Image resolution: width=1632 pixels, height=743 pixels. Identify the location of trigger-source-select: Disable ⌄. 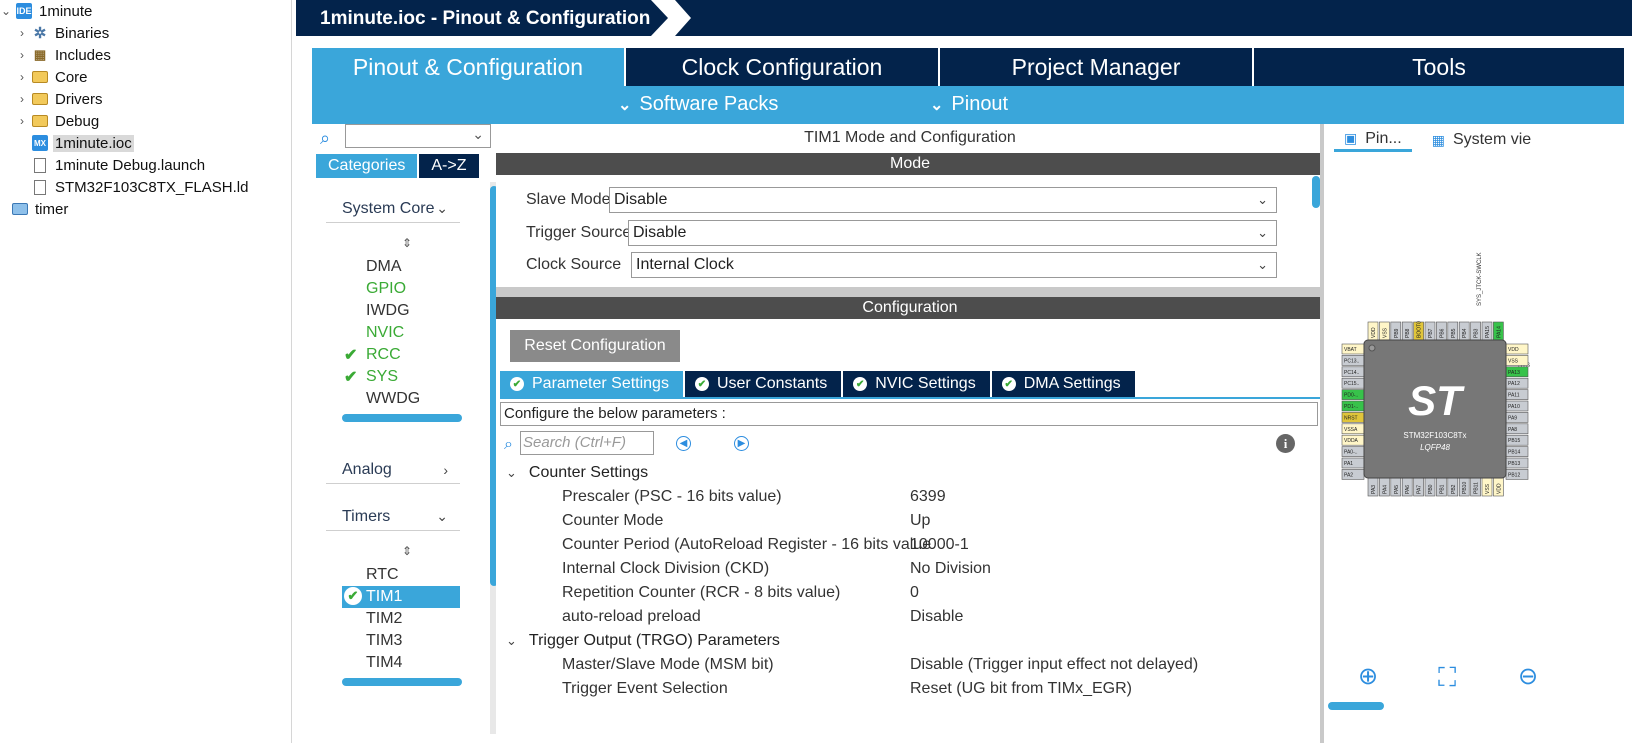
(952, 233).